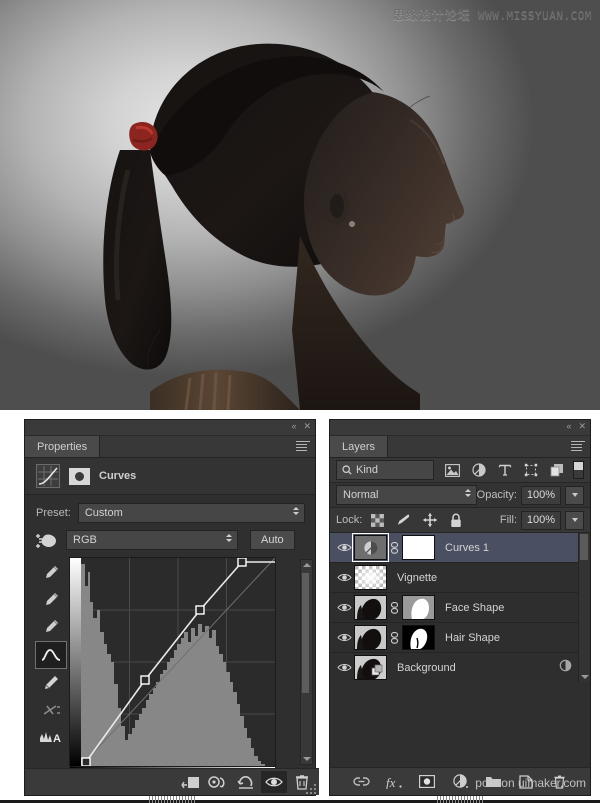 The image size is (600, 803). Describe the element at coordinates (475, 607) in the screenshot. I see `layer-name: Face Shape` at that location.